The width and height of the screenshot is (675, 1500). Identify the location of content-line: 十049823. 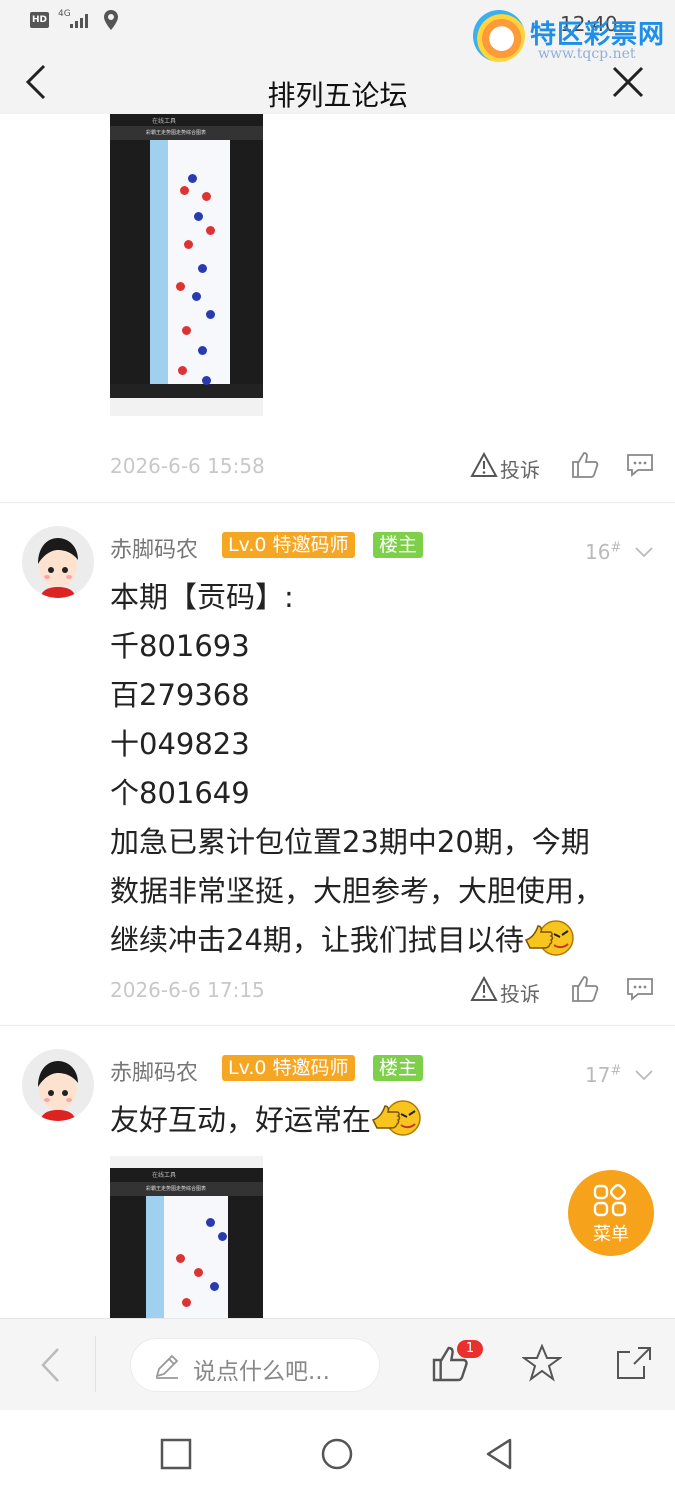
(180, 744).